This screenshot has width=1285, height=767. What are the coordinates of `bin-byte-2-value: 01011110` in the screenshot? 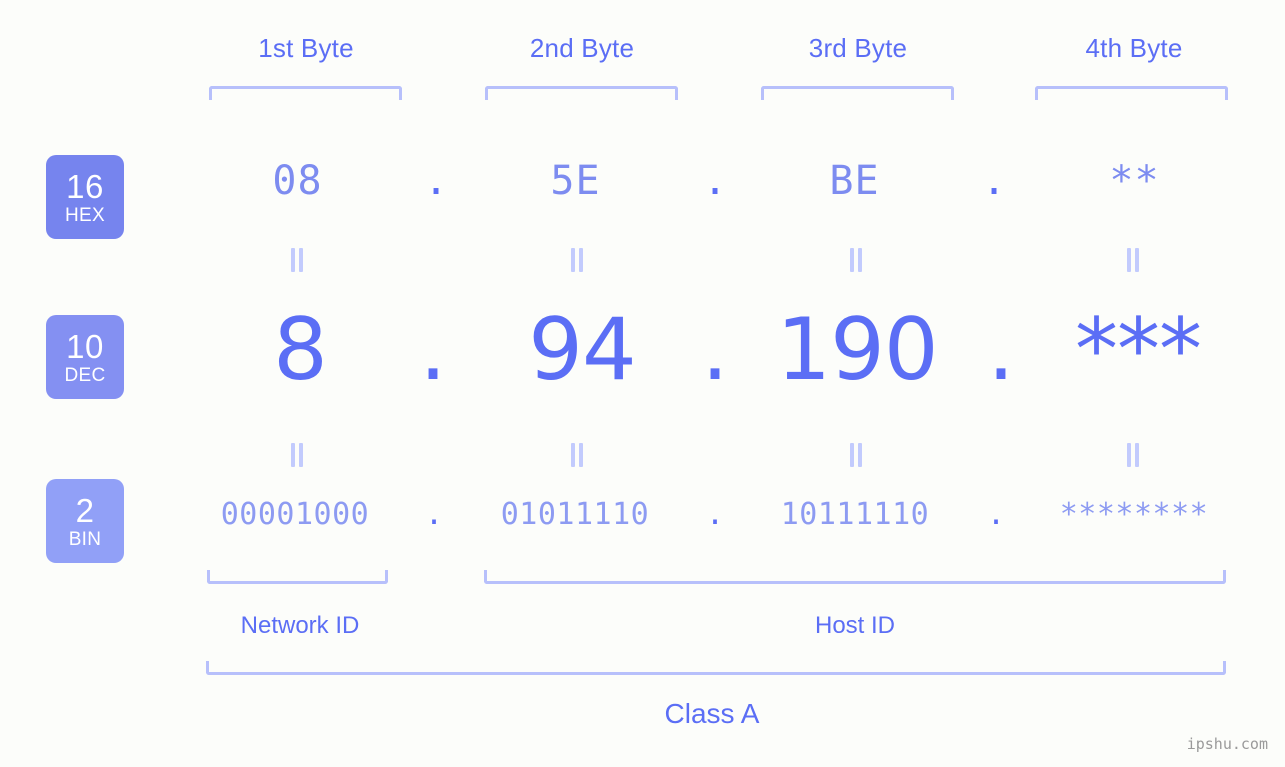 It's located at (575, 514).